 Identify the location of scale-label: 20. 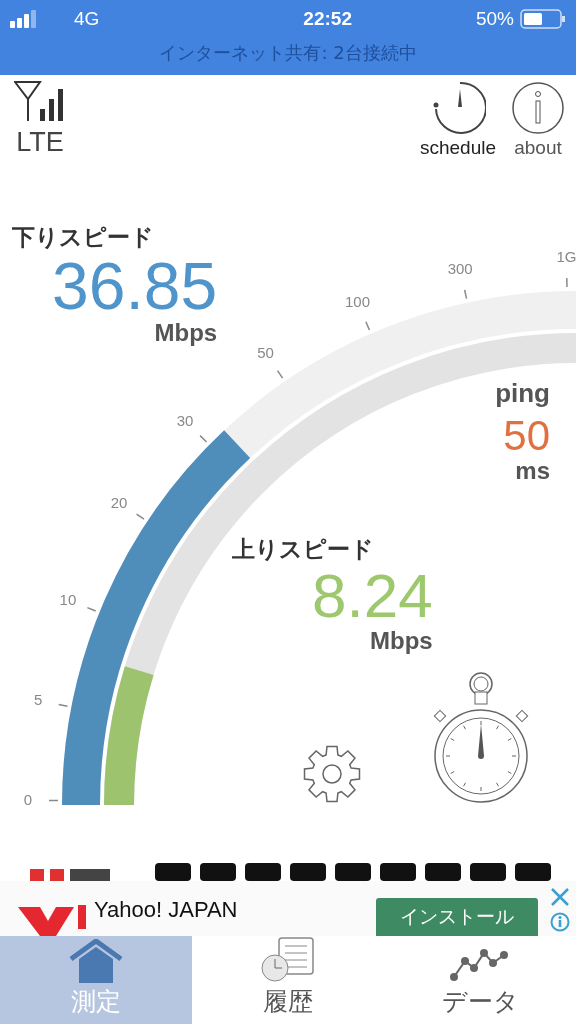
(119, 502).